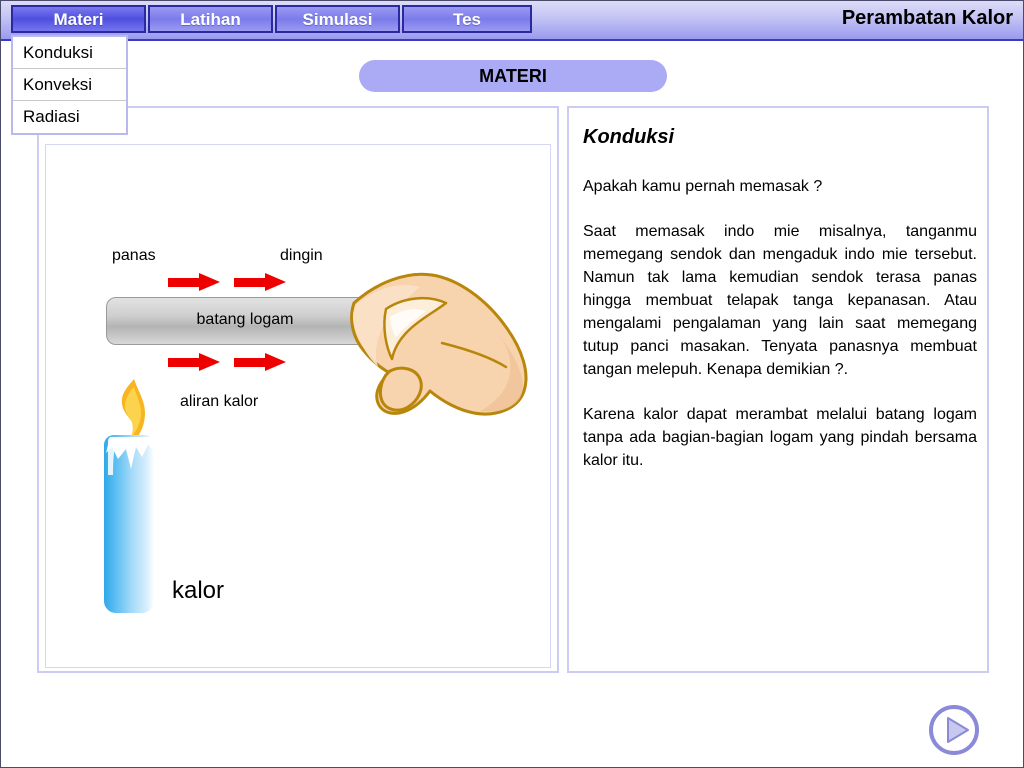 The width and height of the screenshot is (1024, 768). Describe the element at coordinates (134, 255) in the screenshot. I see `label-panas: panas` at that location.